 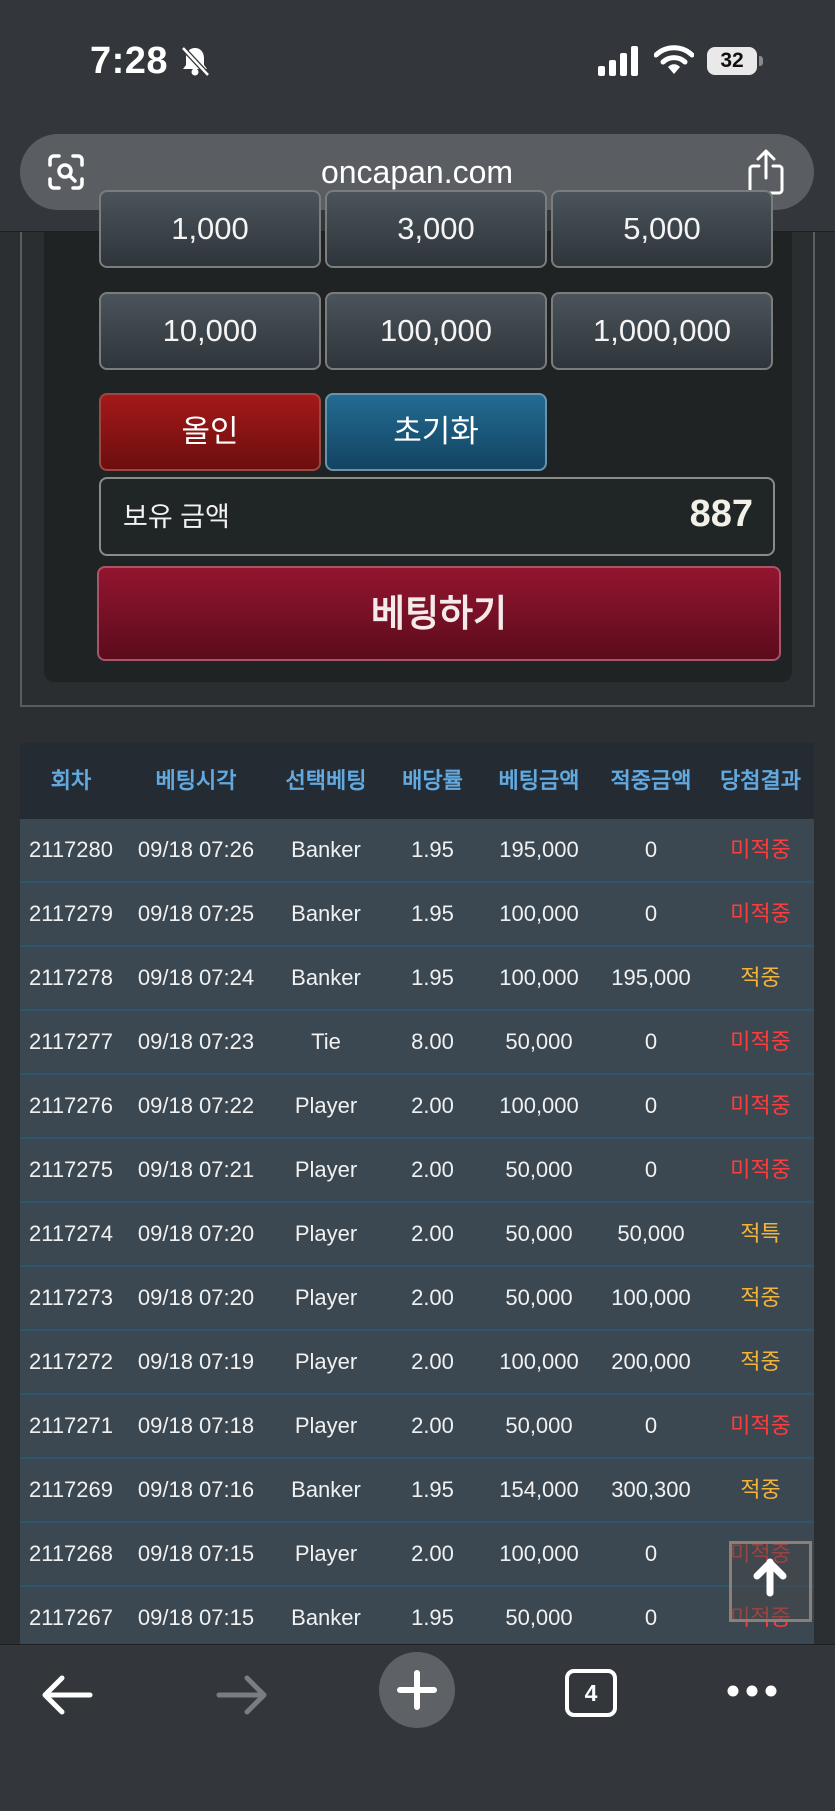 I want to click on cell-bet-time: 09/18 07:15, so click(x=196, y=1553).